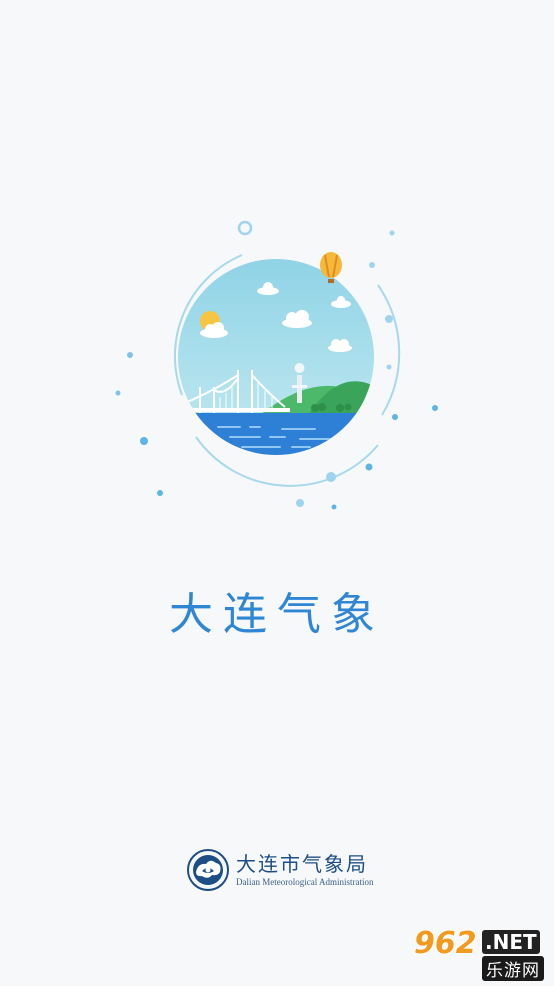  Describe the element at coordinates (511, 942) in the screenshot. I see `watermark-domain: .NET` at that location.